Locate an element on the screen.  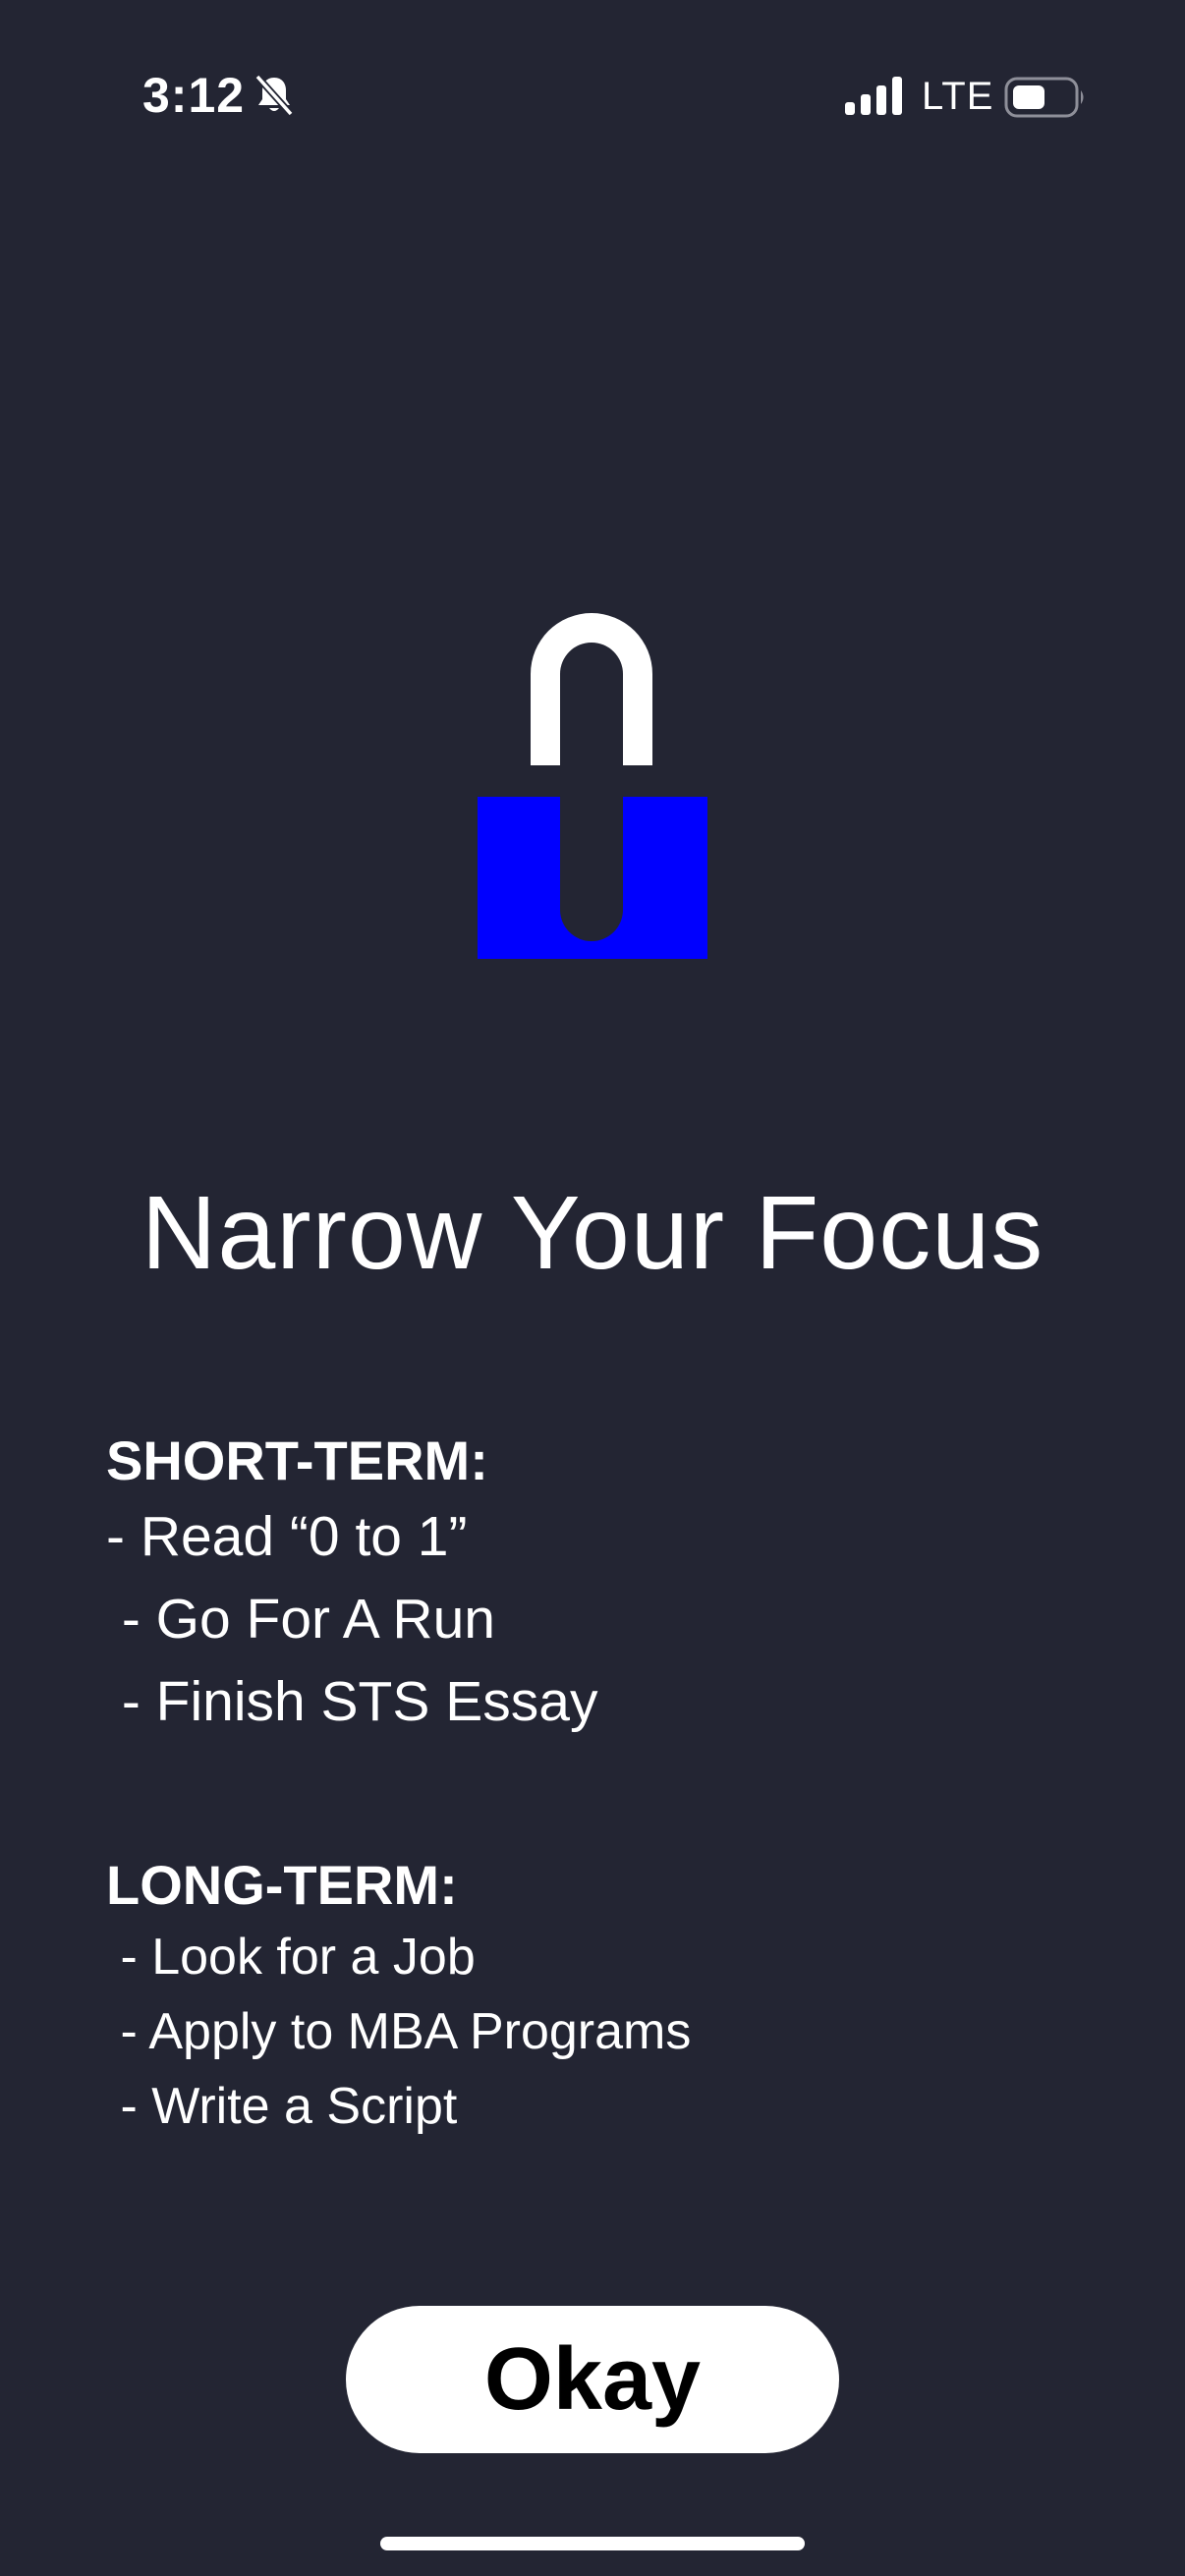
long-term-item: - Write a Script is located at coordinates (282, 2106).